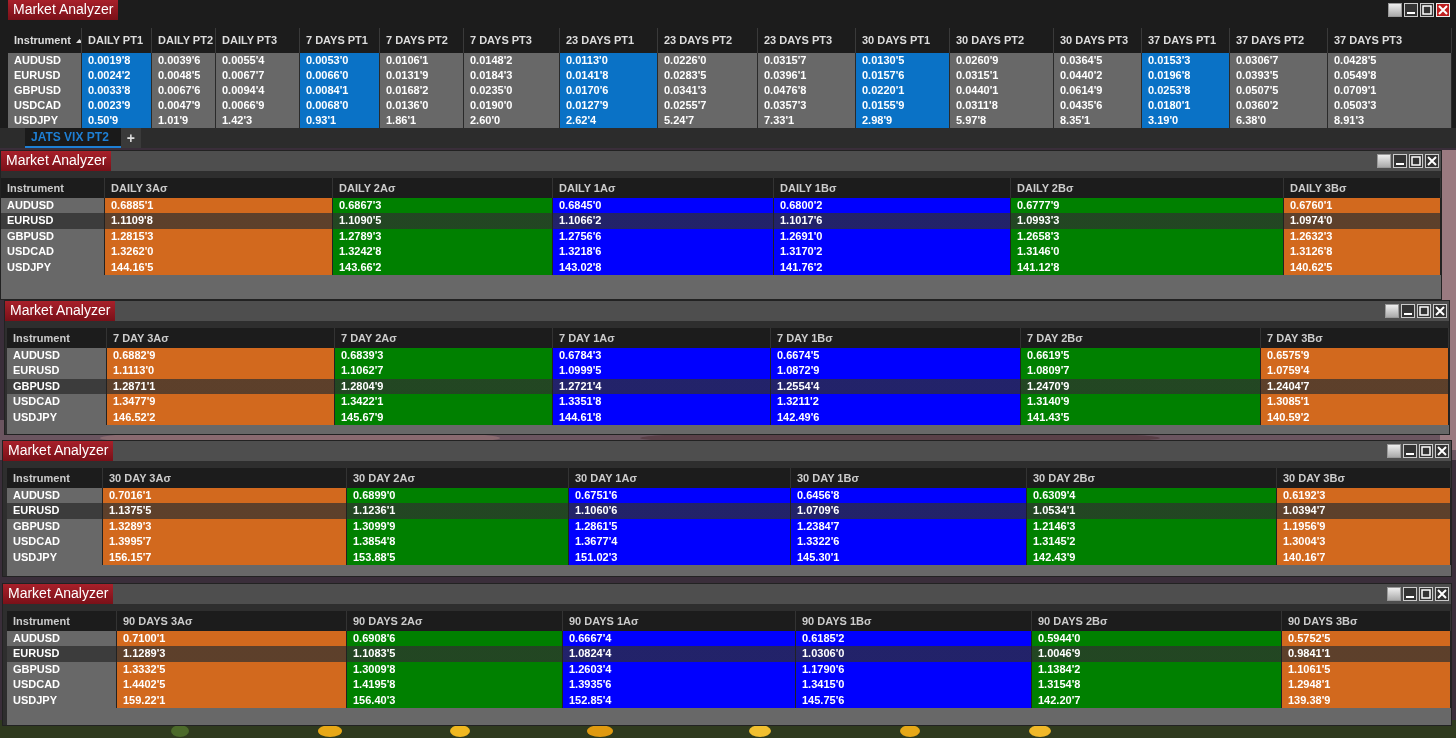 The image size is (1456, 738). I want to click on minimize-icon, so click(1410, 597).